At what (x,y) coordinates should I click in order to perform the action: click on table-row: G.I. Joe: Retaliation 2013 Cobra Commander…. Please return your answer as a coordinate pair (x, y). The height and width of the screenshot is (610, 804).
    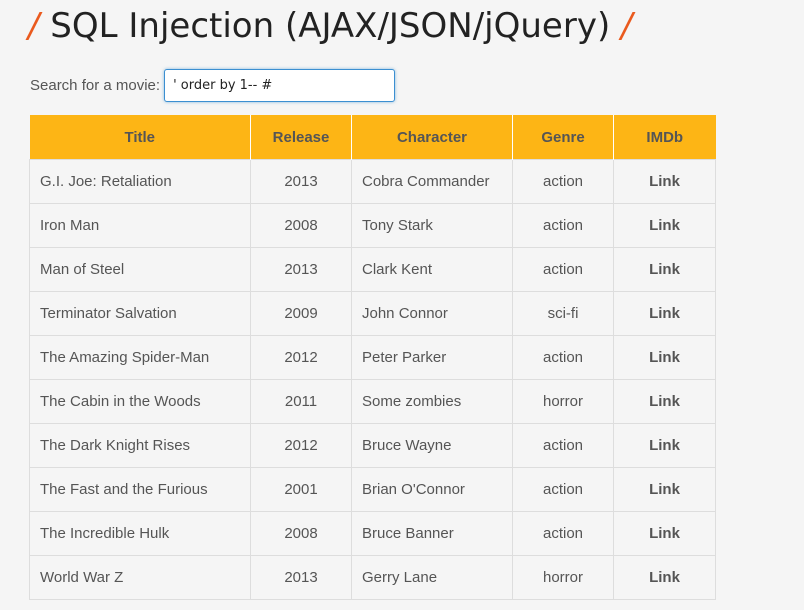
    Looking at the image, I should click on (372, 181).